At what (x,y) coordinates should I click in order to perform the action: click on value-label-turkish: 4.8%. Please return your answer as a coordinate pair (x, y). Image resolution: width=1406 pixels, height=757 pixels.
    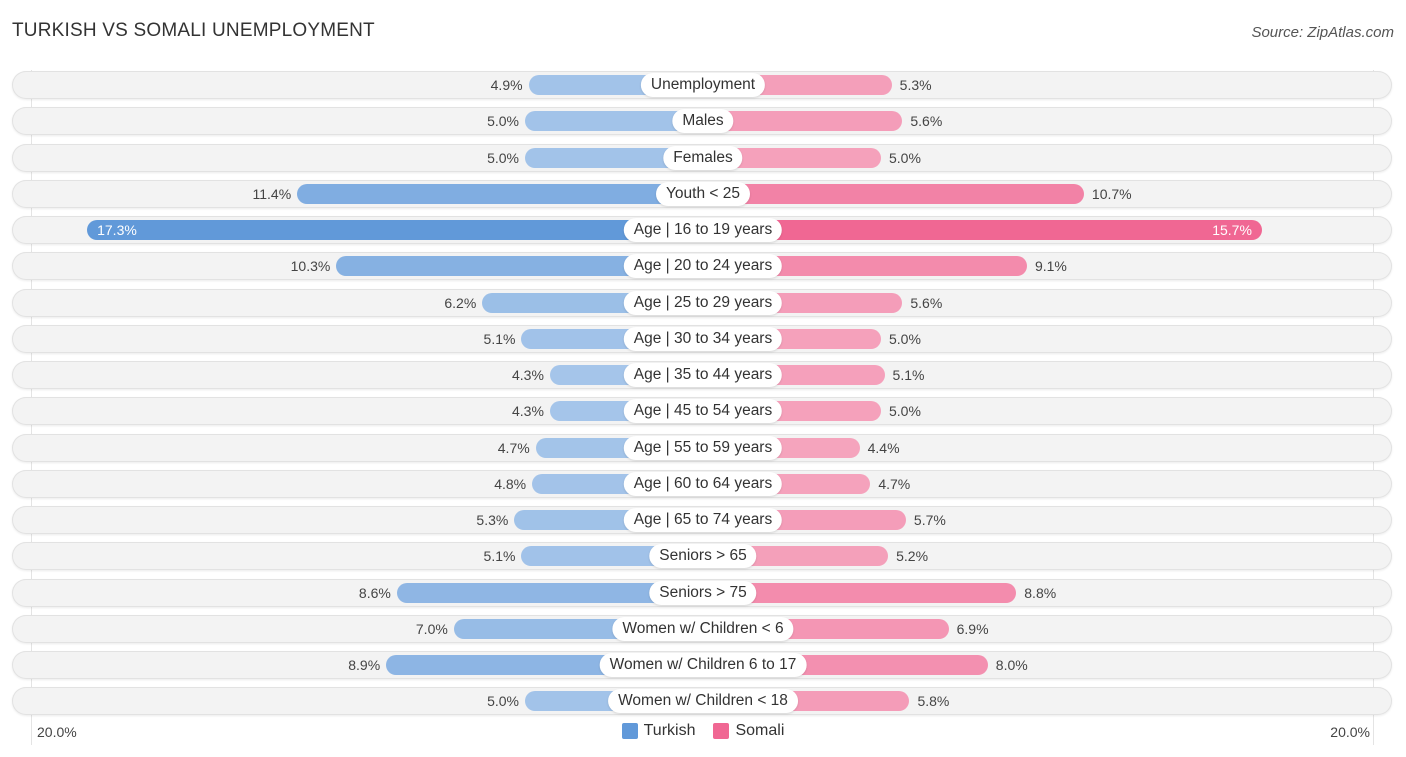
    Looking at the image, I should click on (510, 483).